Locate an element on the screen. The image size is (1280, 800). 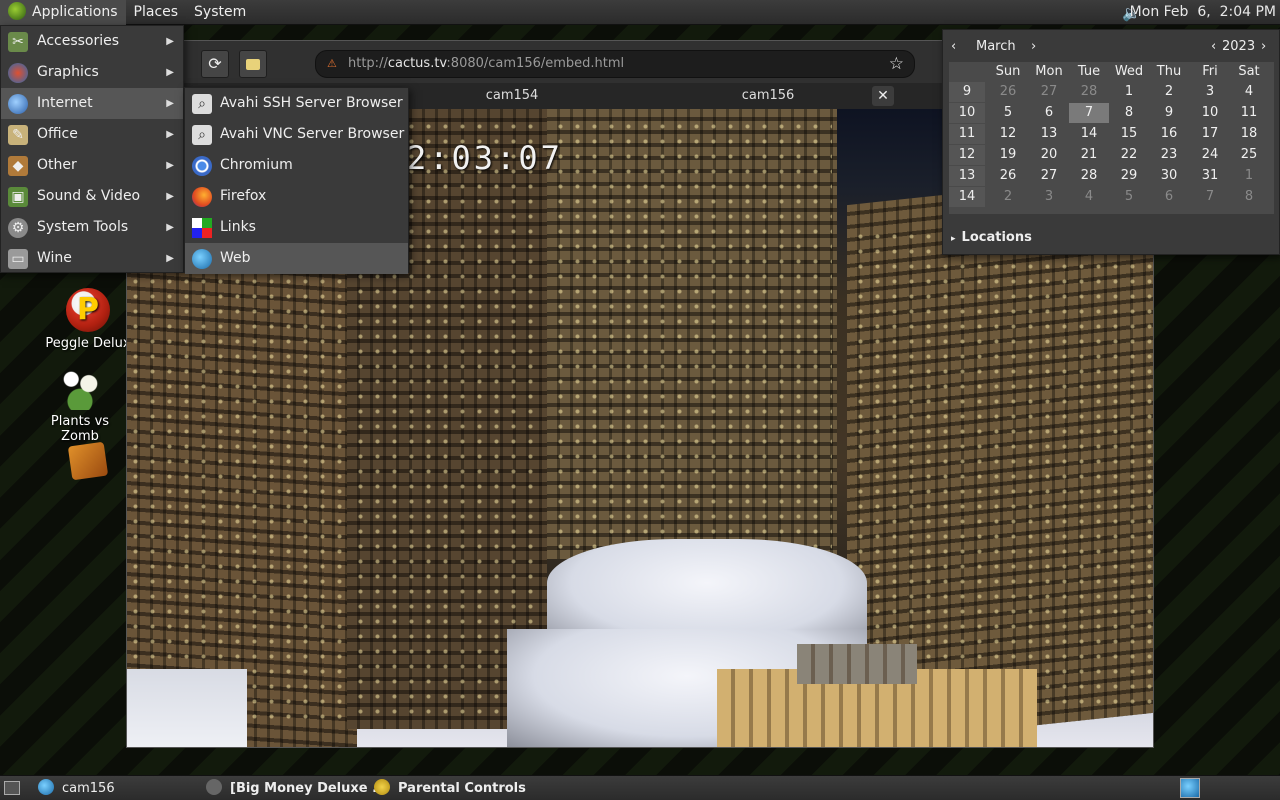
calendar-day: 10 is located at coordinates (1210, 113).